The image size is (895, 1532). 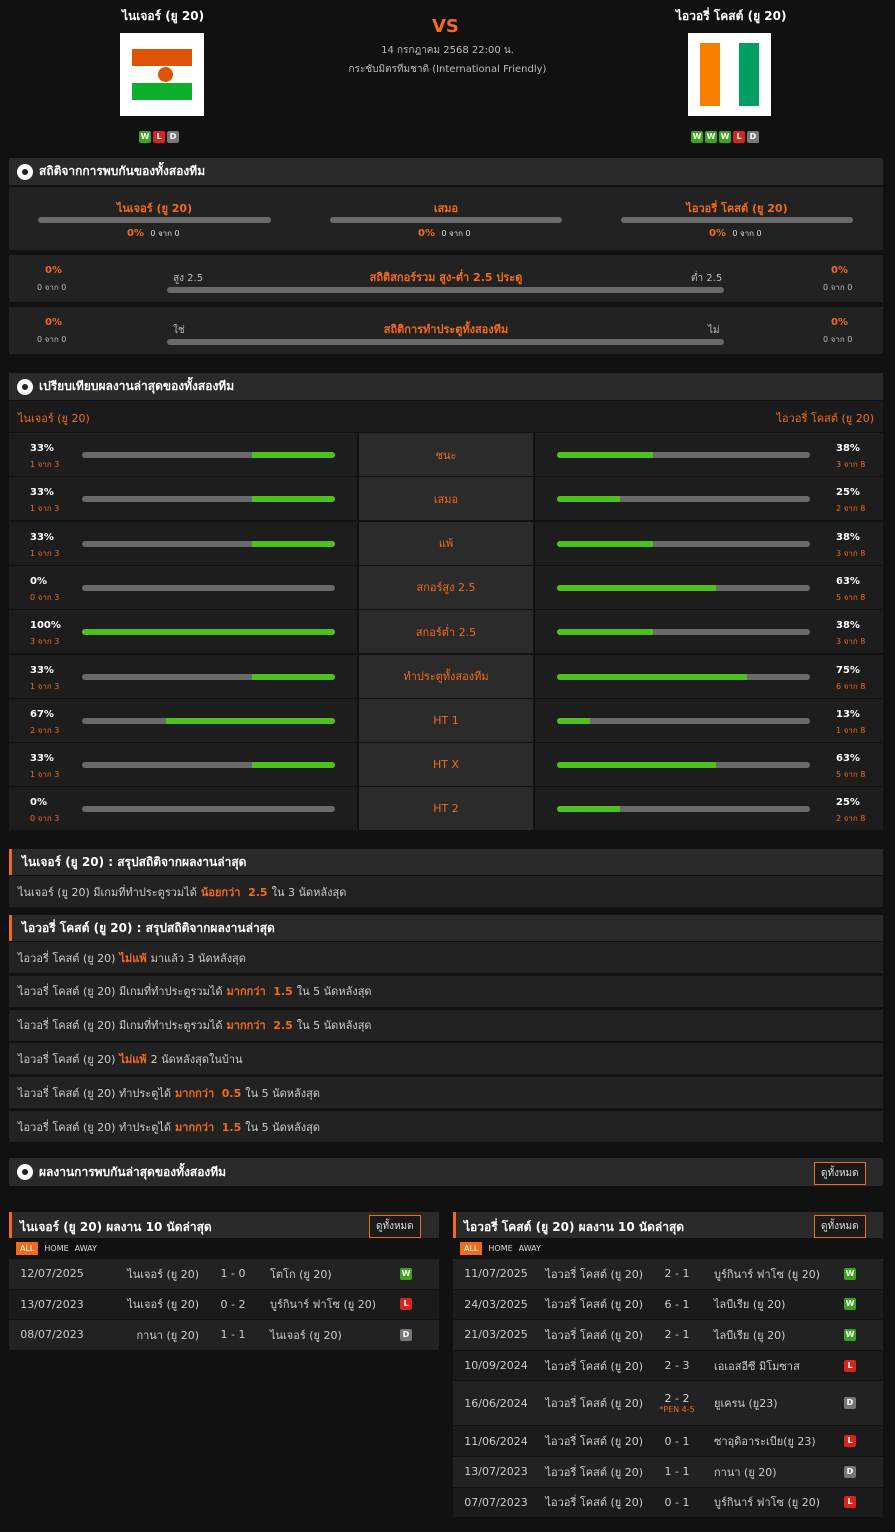 What do you see at coordinates (779, 1403) in the screenshot?
I see `match-away-team: ยูเครน (ยู23)` at bounding box center [779, 1403].